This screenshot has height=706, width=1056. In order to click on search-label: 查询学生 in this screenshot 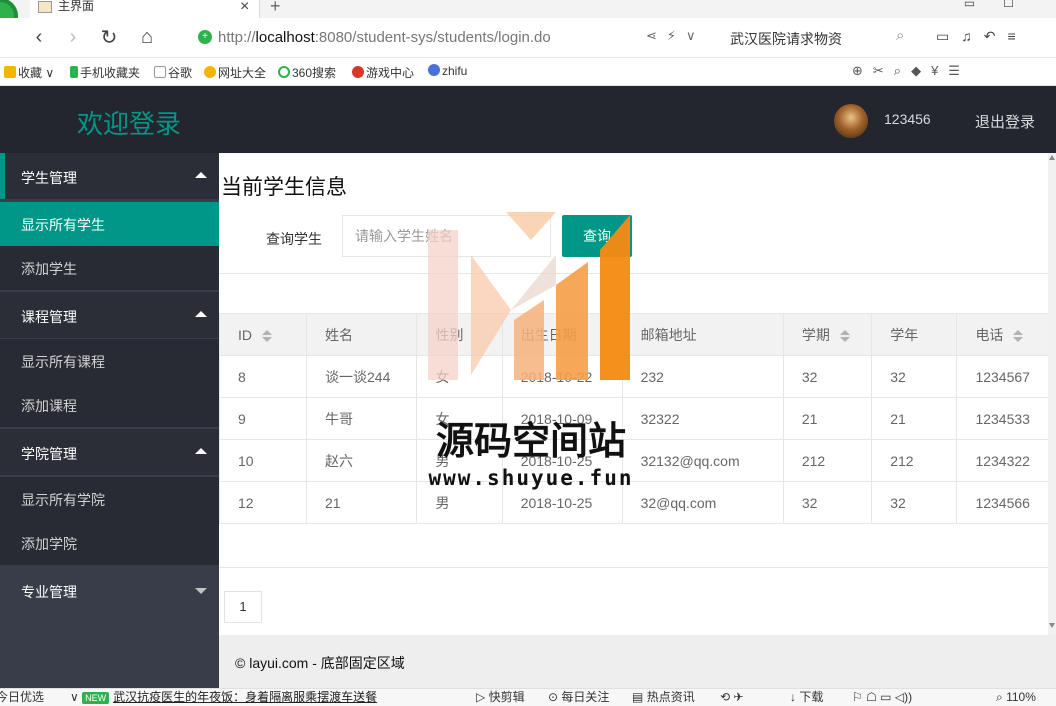, I will do `click(294, 239)`.